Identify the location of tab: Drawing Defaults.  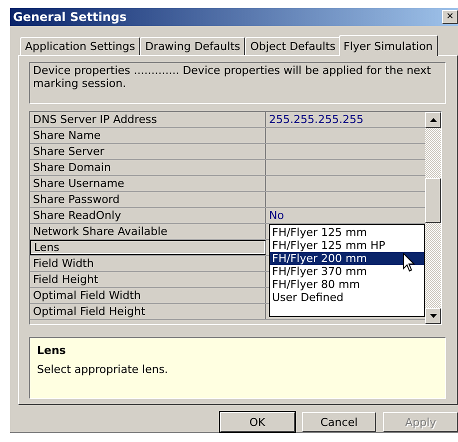
(193, 46).